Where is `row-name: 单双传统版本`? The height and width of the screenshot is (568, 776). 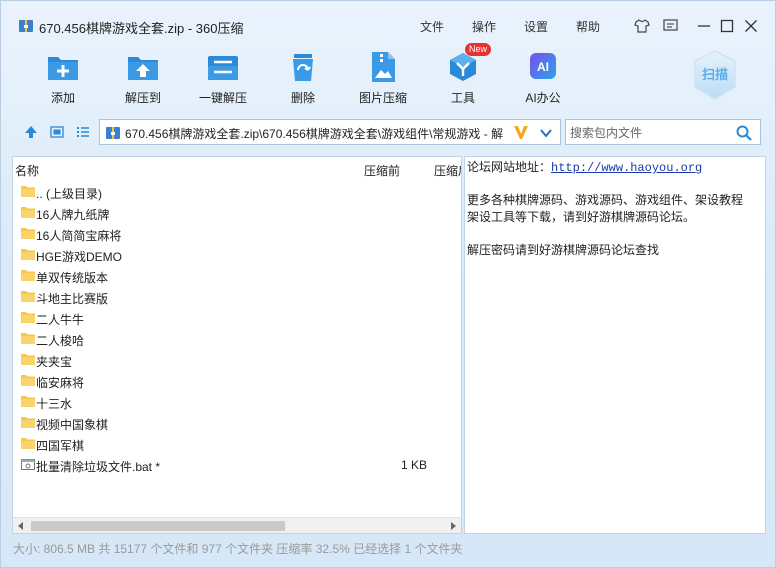
row-name: 单双传统版本 is located at coordinates (72, 278).